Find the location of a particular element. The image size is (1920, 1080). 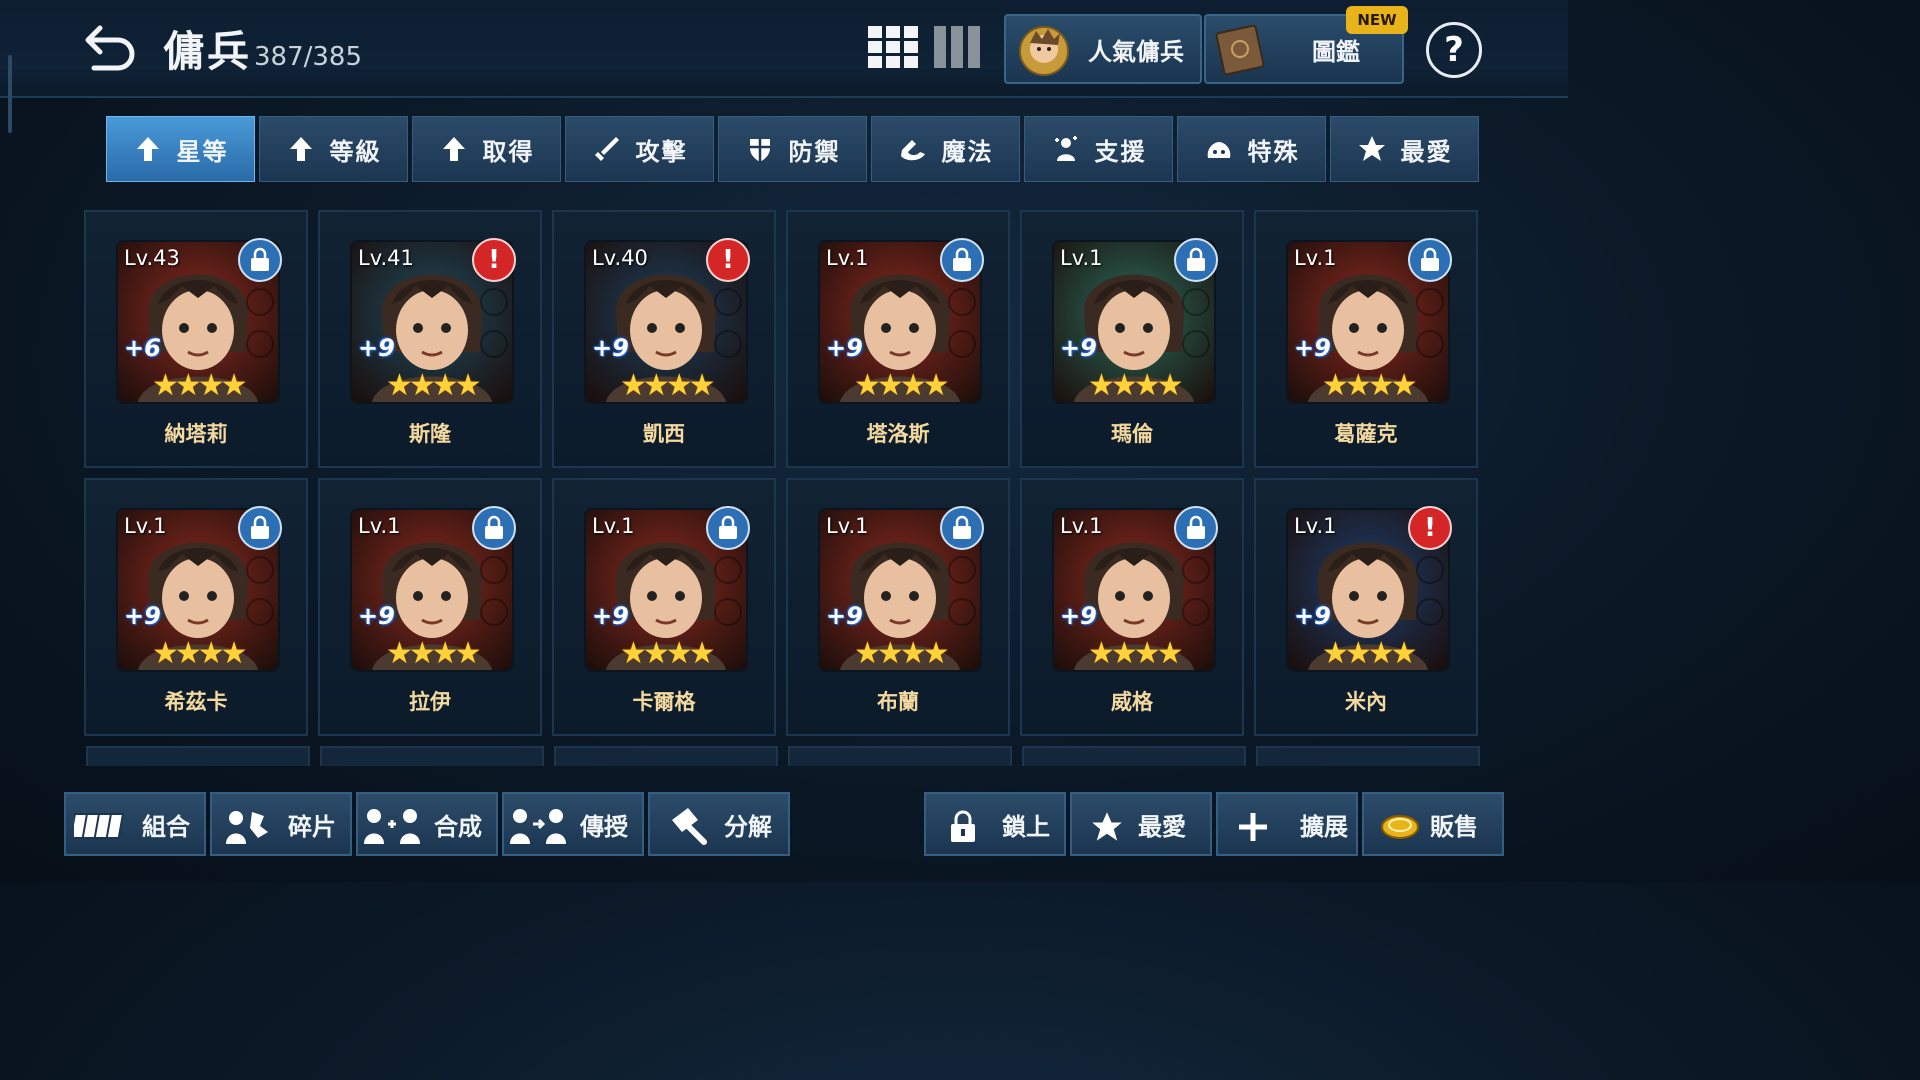

mercenary-card: Lv.1 +9 ★★★★ 希茲卡 is located at coordinates (196, 607).